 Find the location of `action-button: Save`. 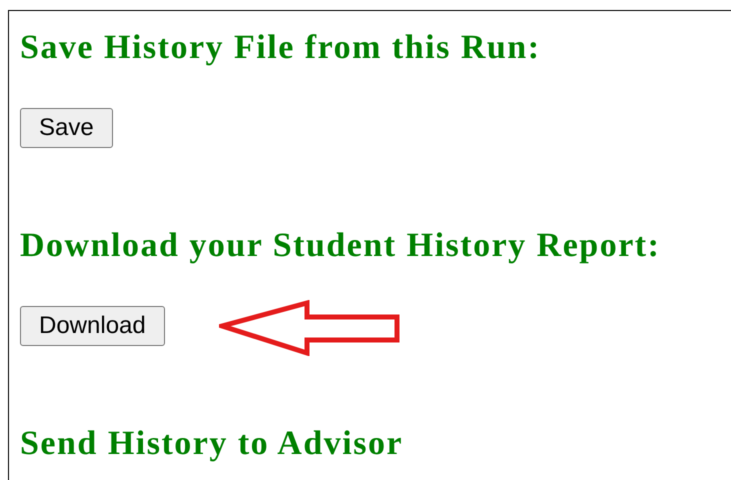

action-button: Save is located at coordinates (66, 128).